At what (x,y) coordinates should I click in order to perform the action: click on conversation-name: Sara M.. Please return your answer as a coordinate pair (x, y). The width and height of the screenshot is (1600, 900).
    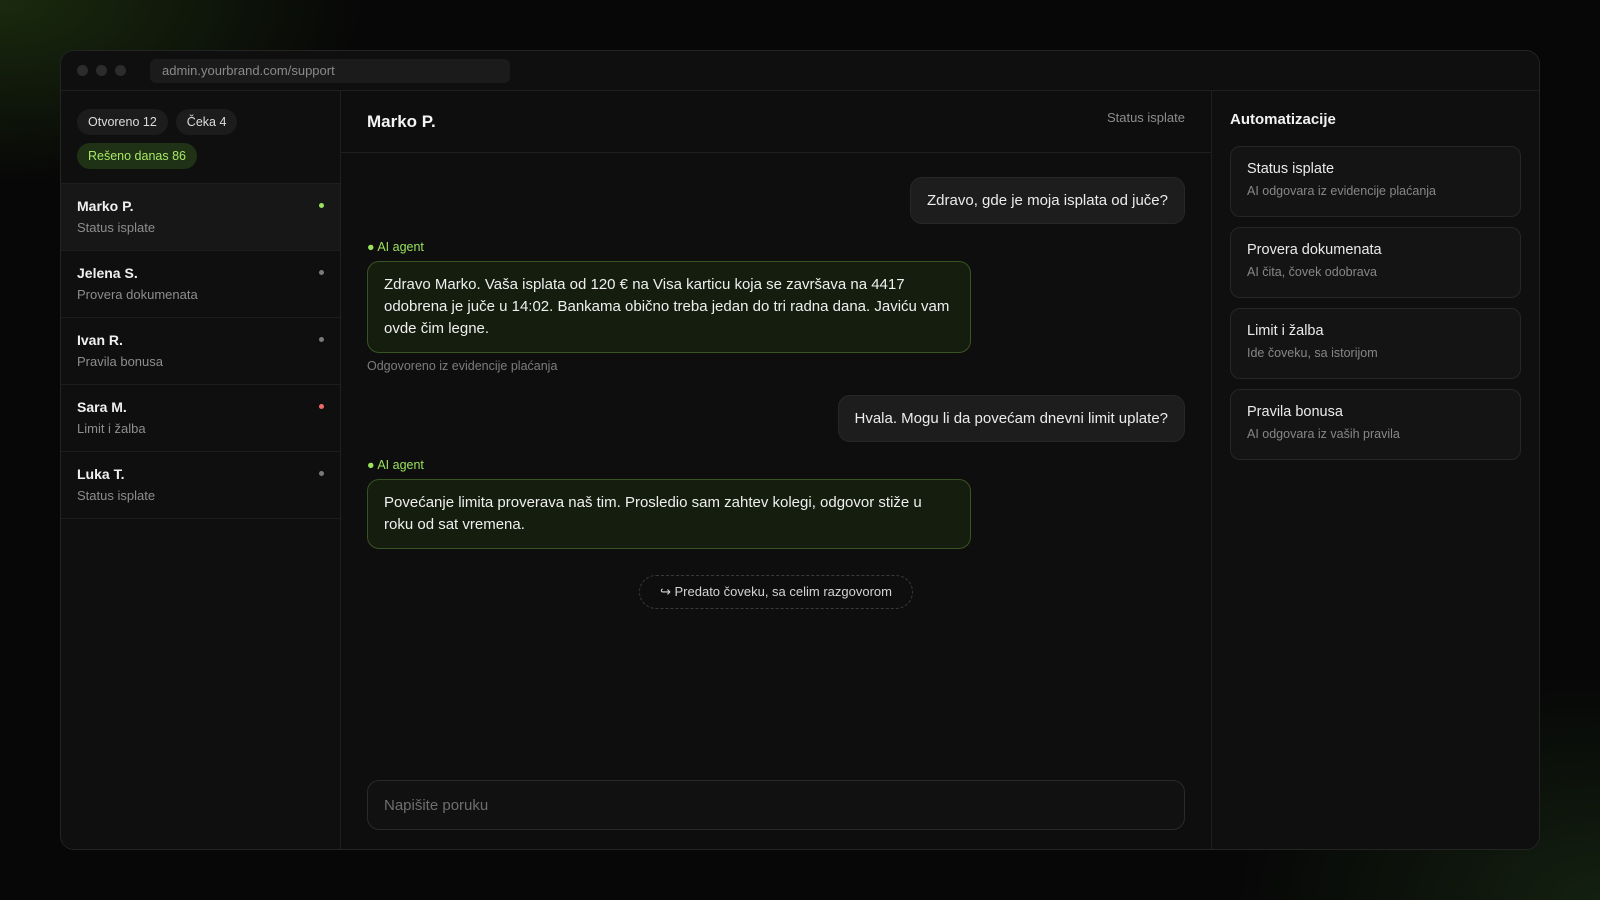
    Looking at the image, I should click on (102, 407).